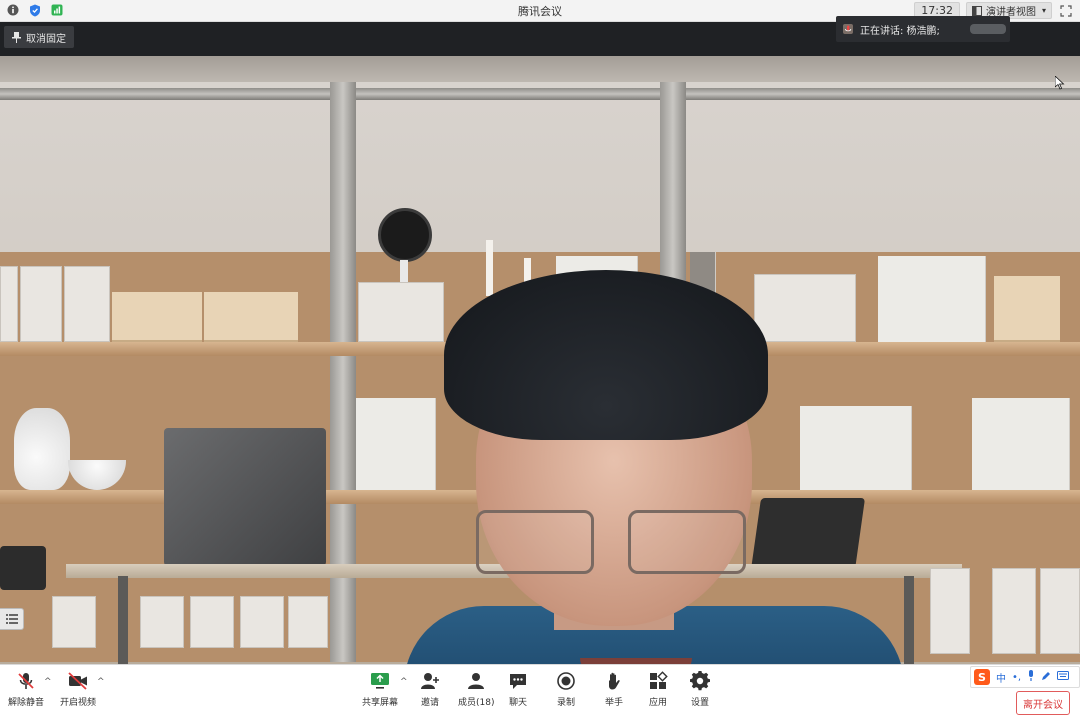 This screenshot has height=720, width=1080. What do you see at coordinates (476, 689) in the screenshot?
I see `members-button: 成员(18)` at bounding box center [476, 689].